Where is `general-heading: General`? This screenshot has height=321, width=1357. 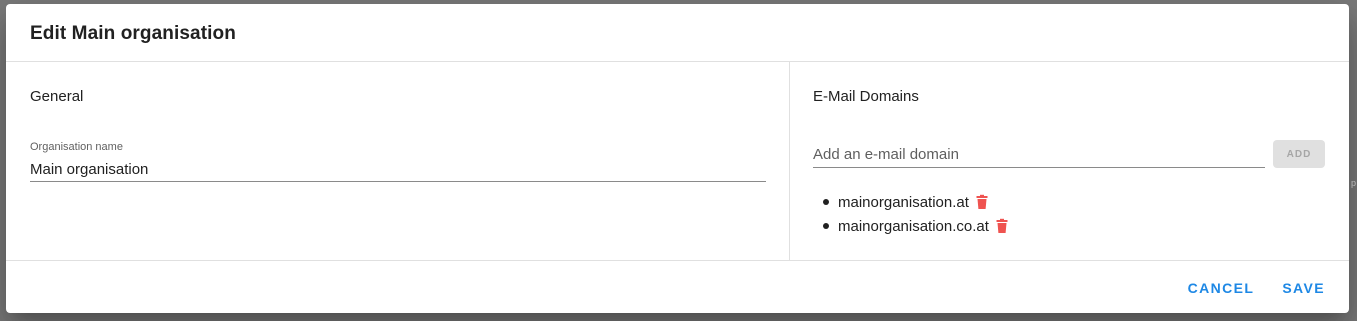 general-heading: General is located at coordinates (57, 96).